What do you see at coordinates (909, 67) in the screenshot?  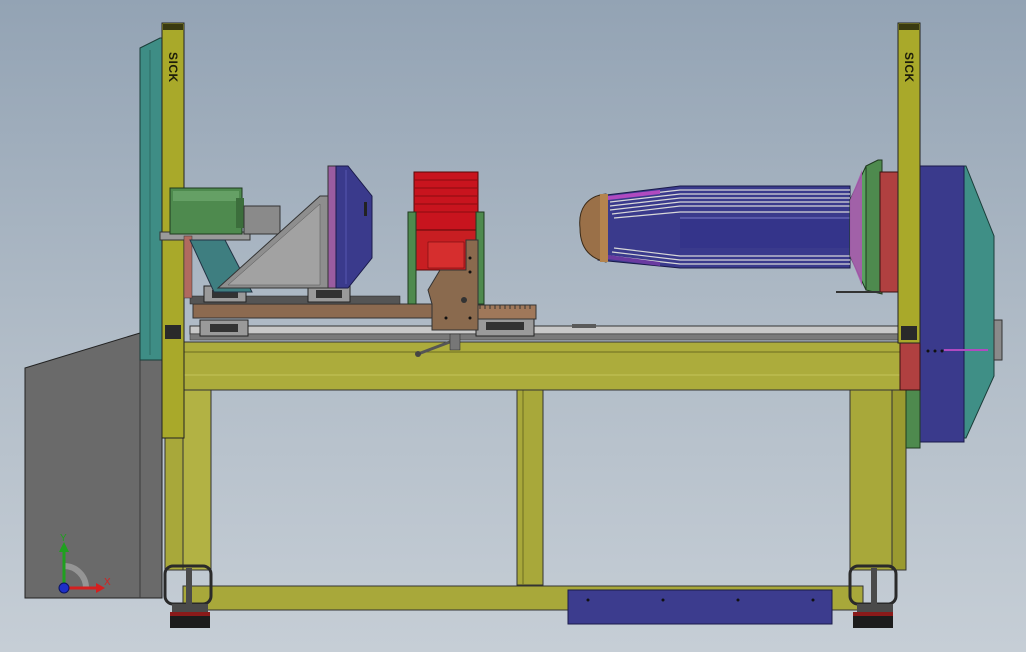 I see `right-sensor-brand-label: SICK` at bounding box center [909, 67].